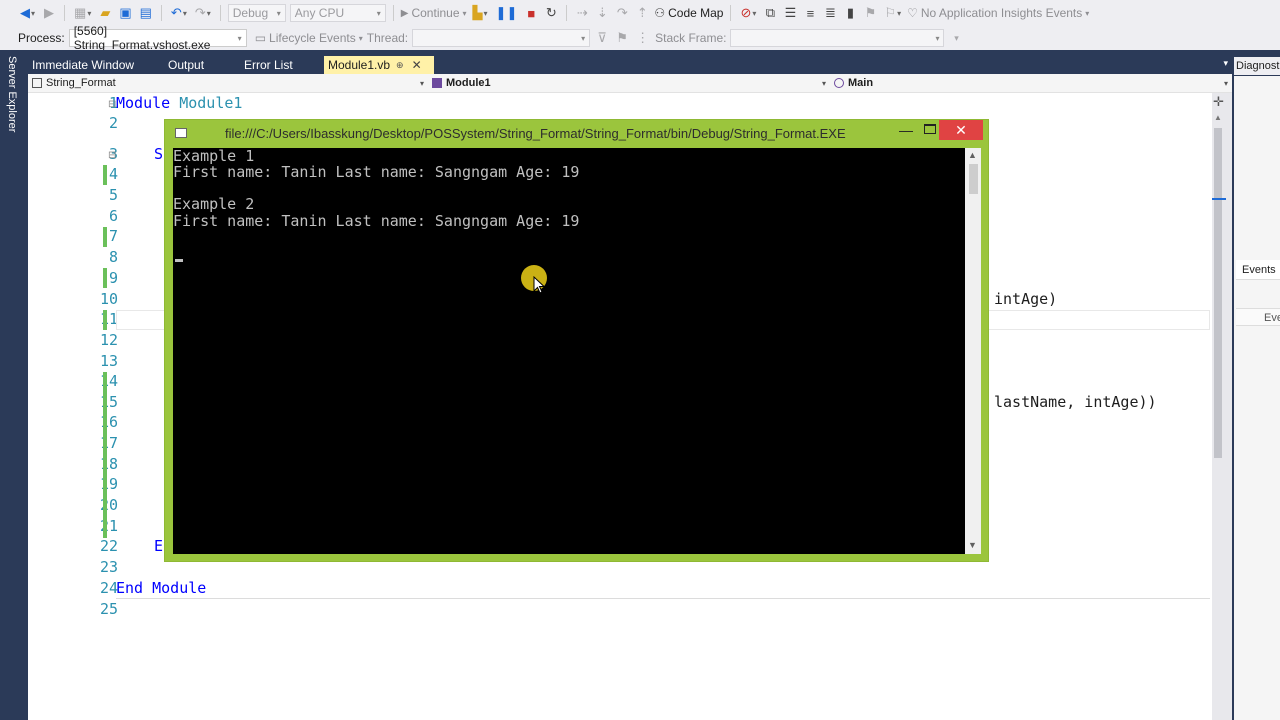  Describe the element at coordinates (501, 38) in the screenshot. I see `thread-combo: ▾` at that location.